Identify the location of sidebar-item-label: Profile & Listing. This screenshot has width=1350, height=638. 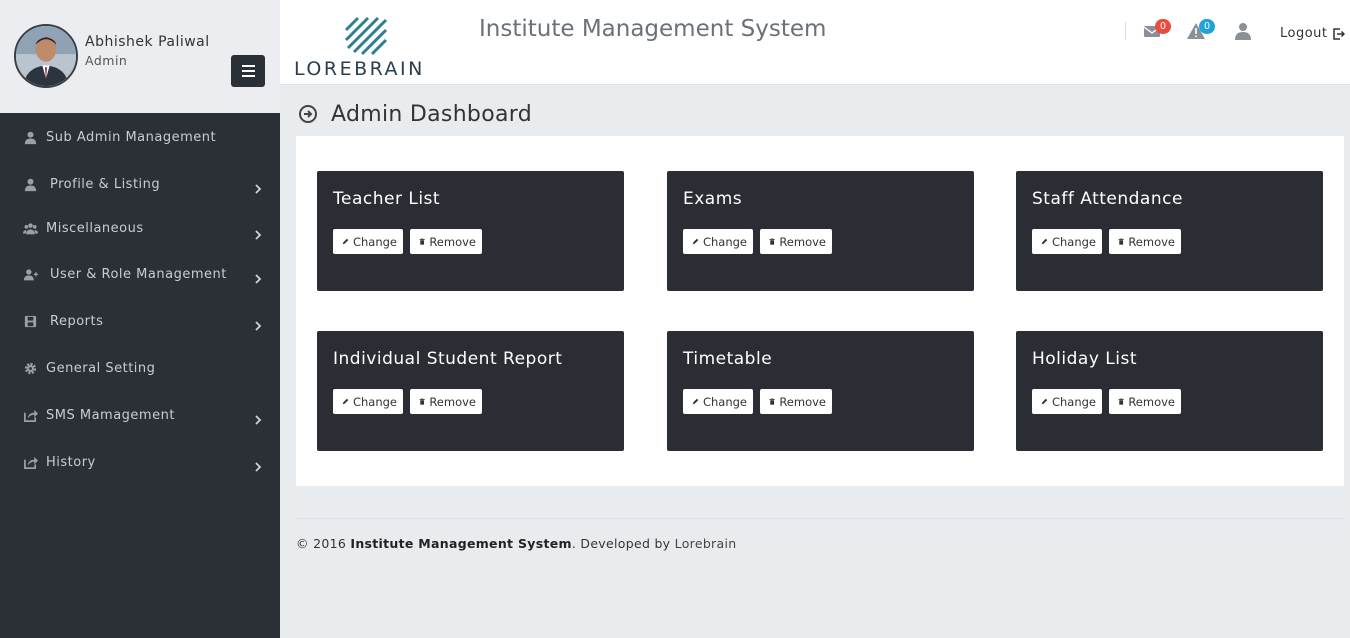
(105, 184).